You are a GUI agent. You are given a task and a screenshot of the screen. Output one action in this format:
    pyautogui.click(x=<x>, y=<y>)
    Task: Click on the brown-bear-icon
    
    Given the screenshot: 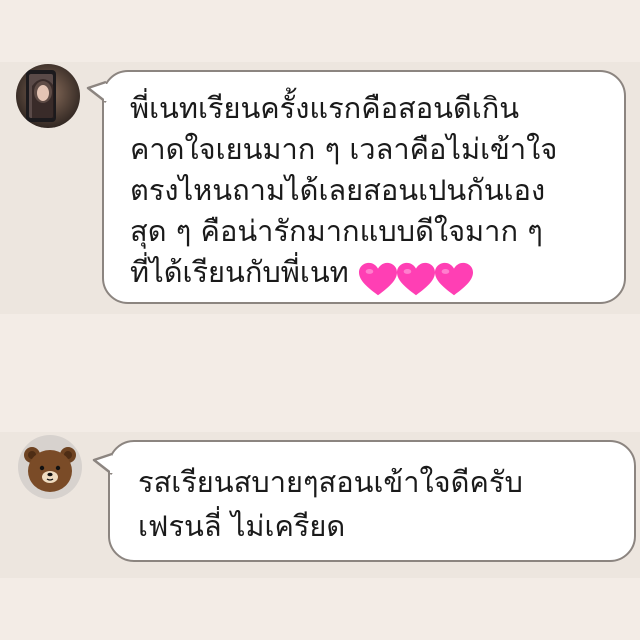 What is the action you would take?
    pyautogui.click(x=50, y=467)
    